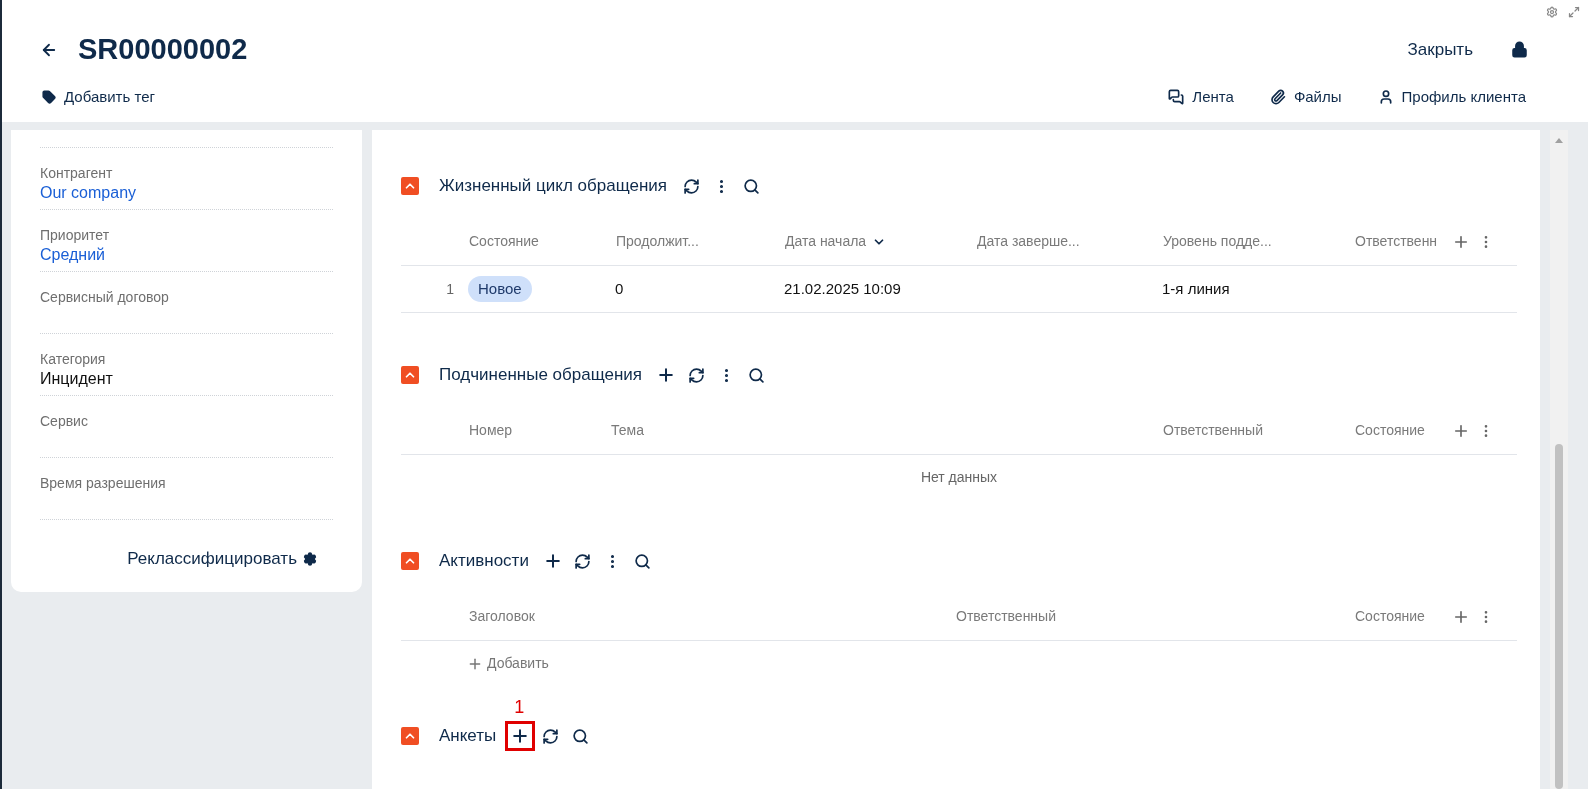 This screenshot has height=789, width=1588. What do you see at coordinates (77, 173) in the screenshot?
I see `field-label: Контрагент` at bounding box center [77, 173].